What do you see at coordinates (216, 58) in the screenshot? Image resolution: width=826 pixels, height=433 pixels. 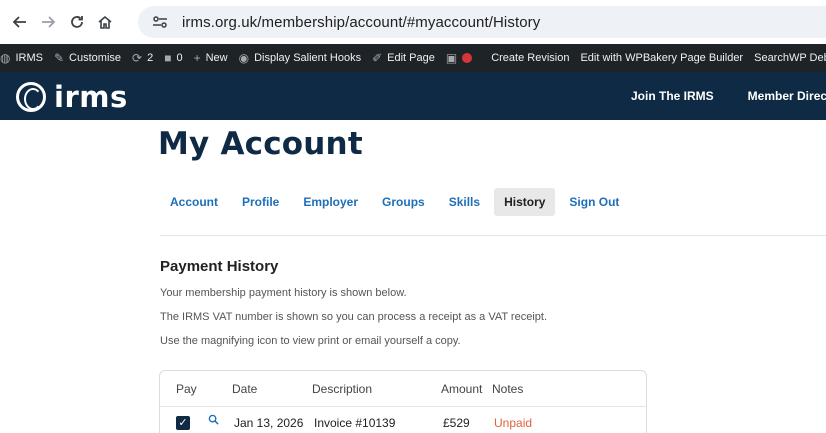 I see `admin-bar-new-label: New` at bounding box center [216, 58].